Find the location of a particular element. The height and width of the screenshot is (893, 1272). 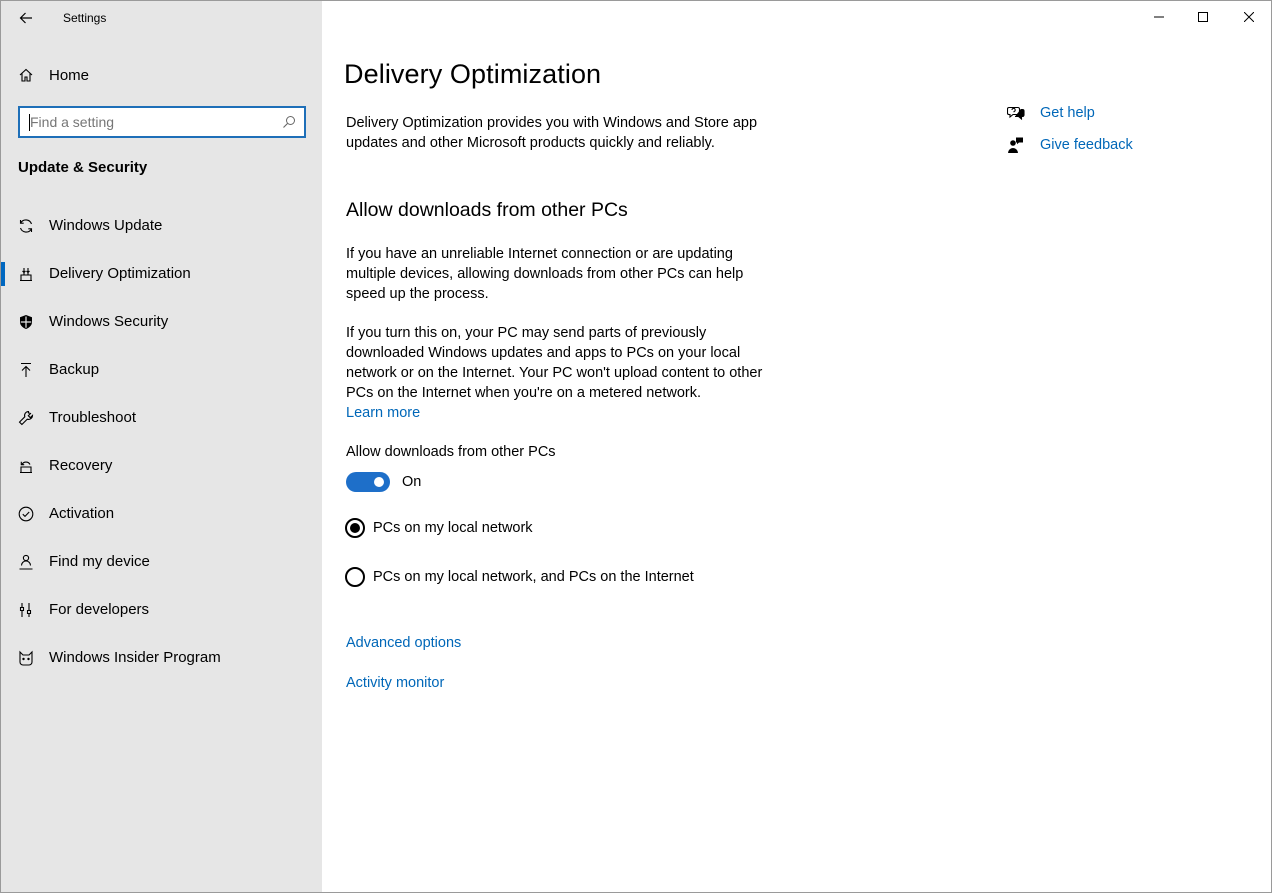

sidebar-item-label: Windows Update is located at coordinates (106, 225).